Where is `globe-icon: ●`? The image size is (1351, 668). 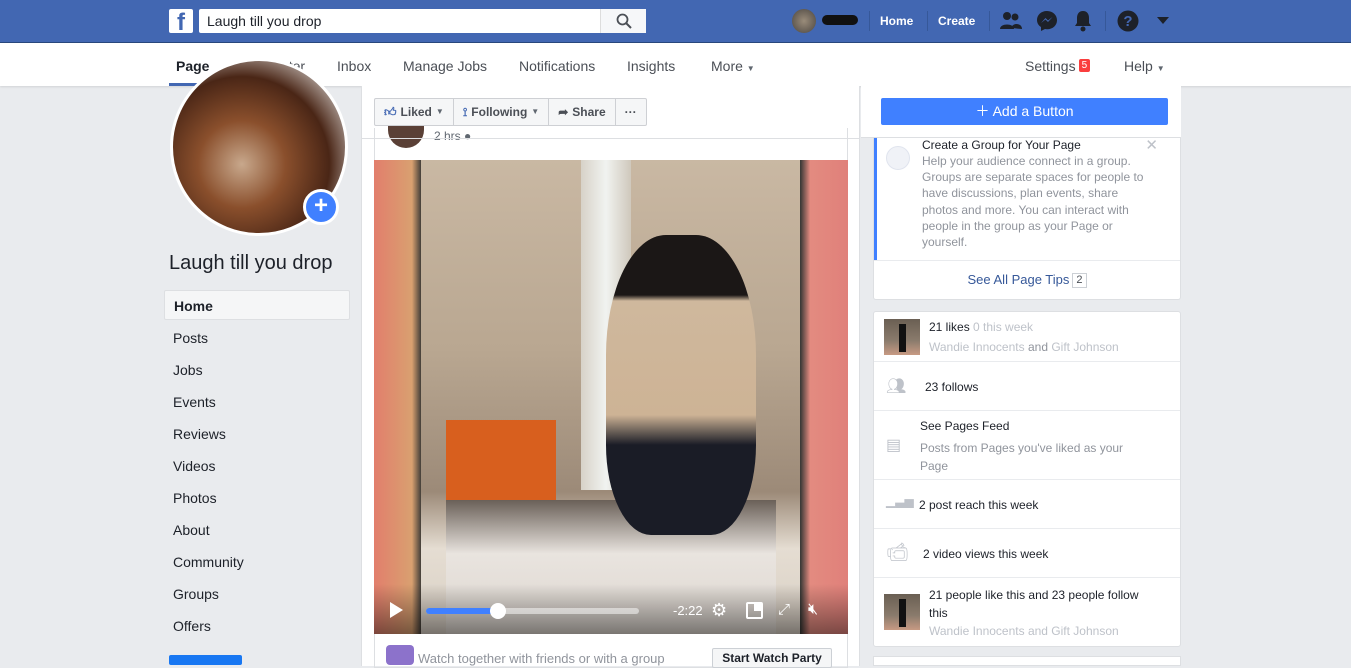
globe-icon: ● is located at coordinates (468, 135).